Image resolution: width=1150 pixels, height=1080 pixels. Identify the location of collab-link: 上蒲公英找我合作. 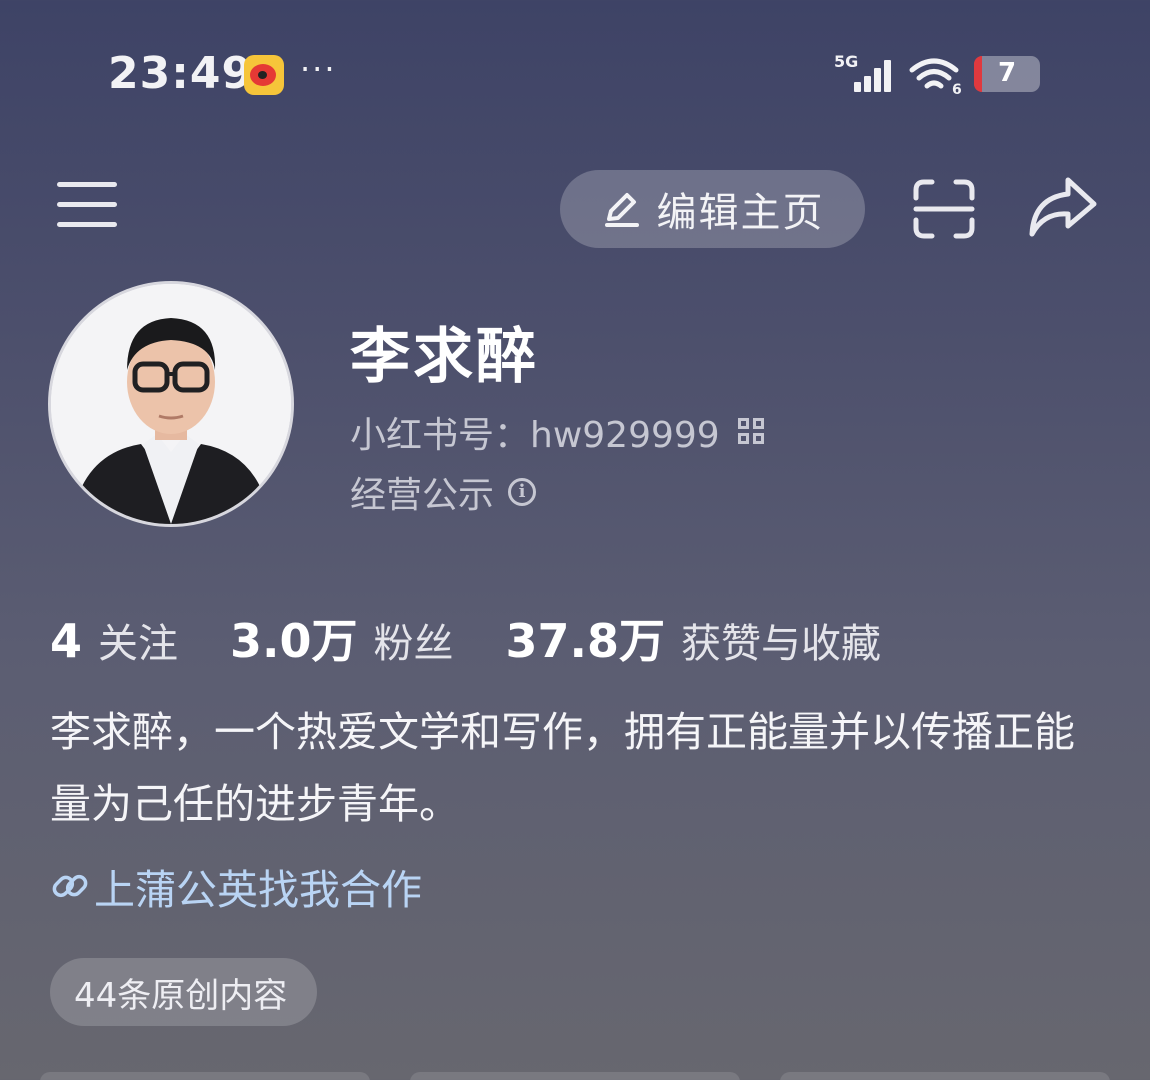
(236, 886).